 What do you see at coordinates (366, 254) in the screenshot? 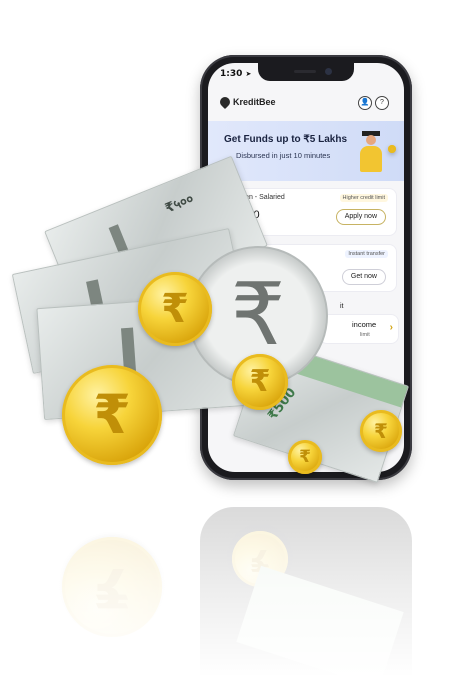
I see `card-tag: Instant transfer` at bounding box center [366, 254].